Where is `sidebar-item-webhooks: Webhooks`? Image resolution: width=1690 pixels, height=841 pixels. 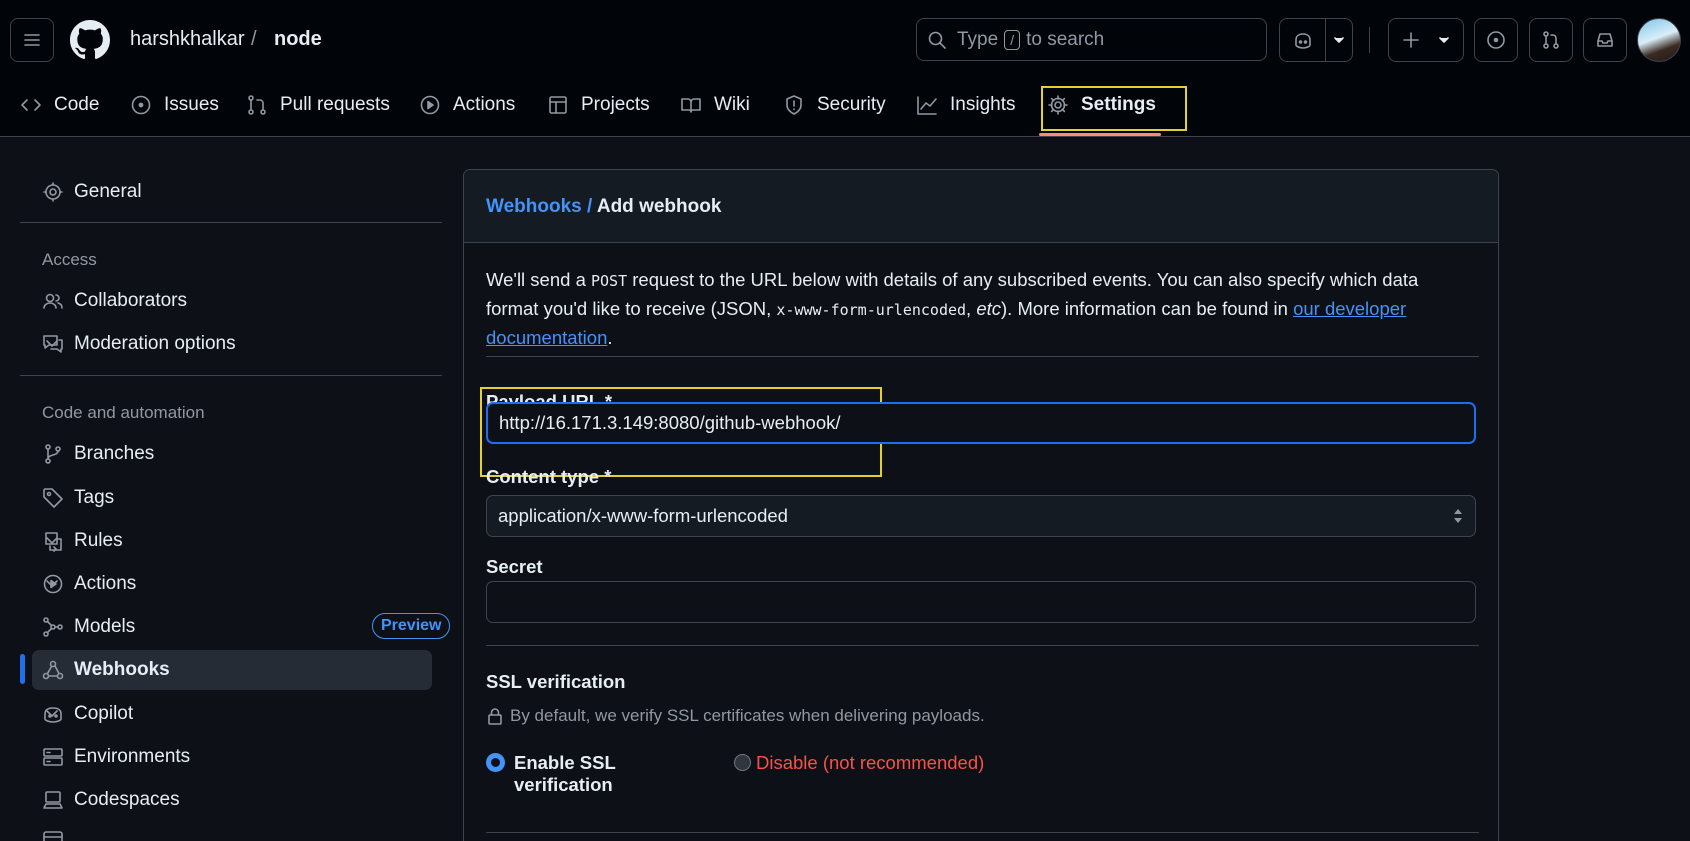
sidebar-item-webhooks: Webhooks is located at coordinates (232, 670).